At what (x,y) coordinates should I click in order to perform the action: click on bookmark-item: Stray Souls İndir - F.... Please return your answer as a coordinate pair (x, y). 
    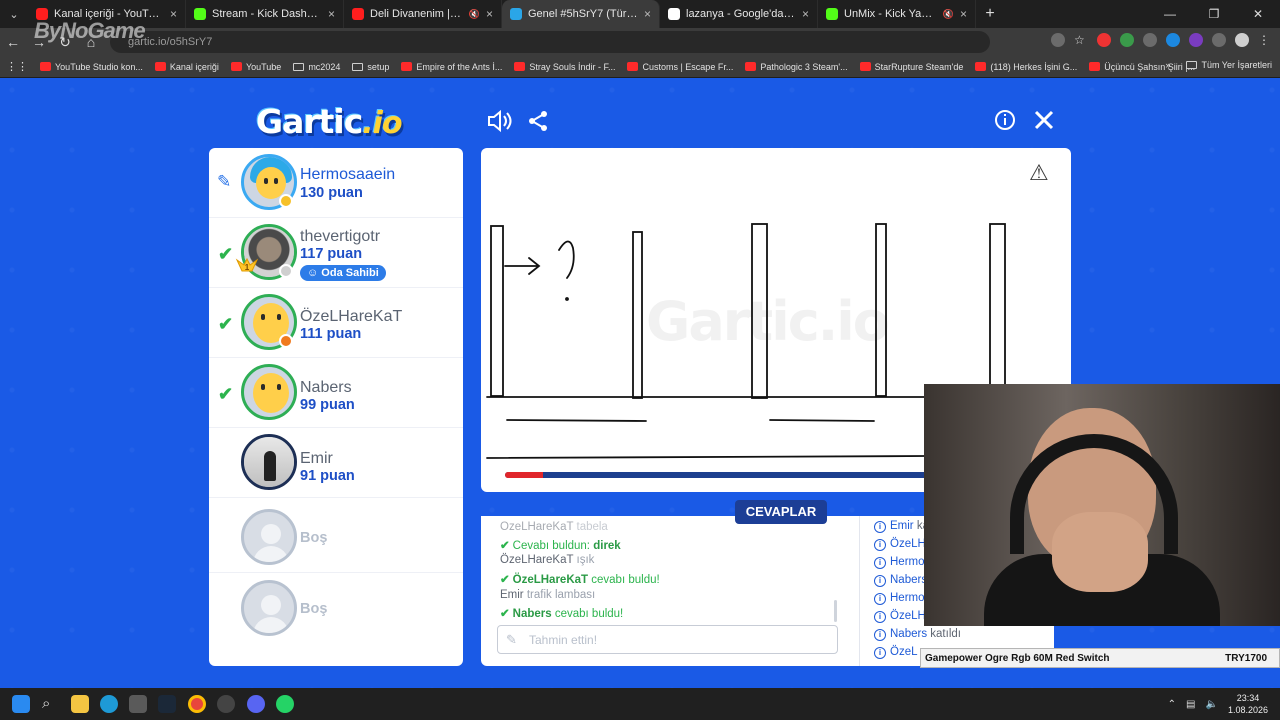
    Looking at the image, I should click on (564, 67).